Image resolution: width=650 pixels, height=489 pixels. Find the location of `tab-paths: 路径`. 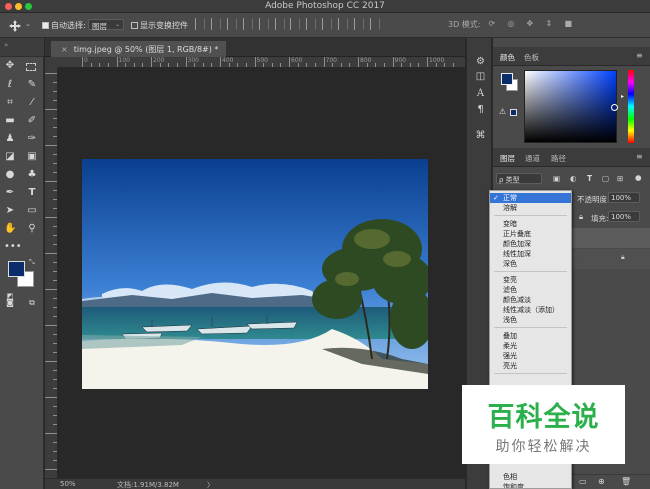

tab-paths: 路径 is located at coordinates (558, 158).